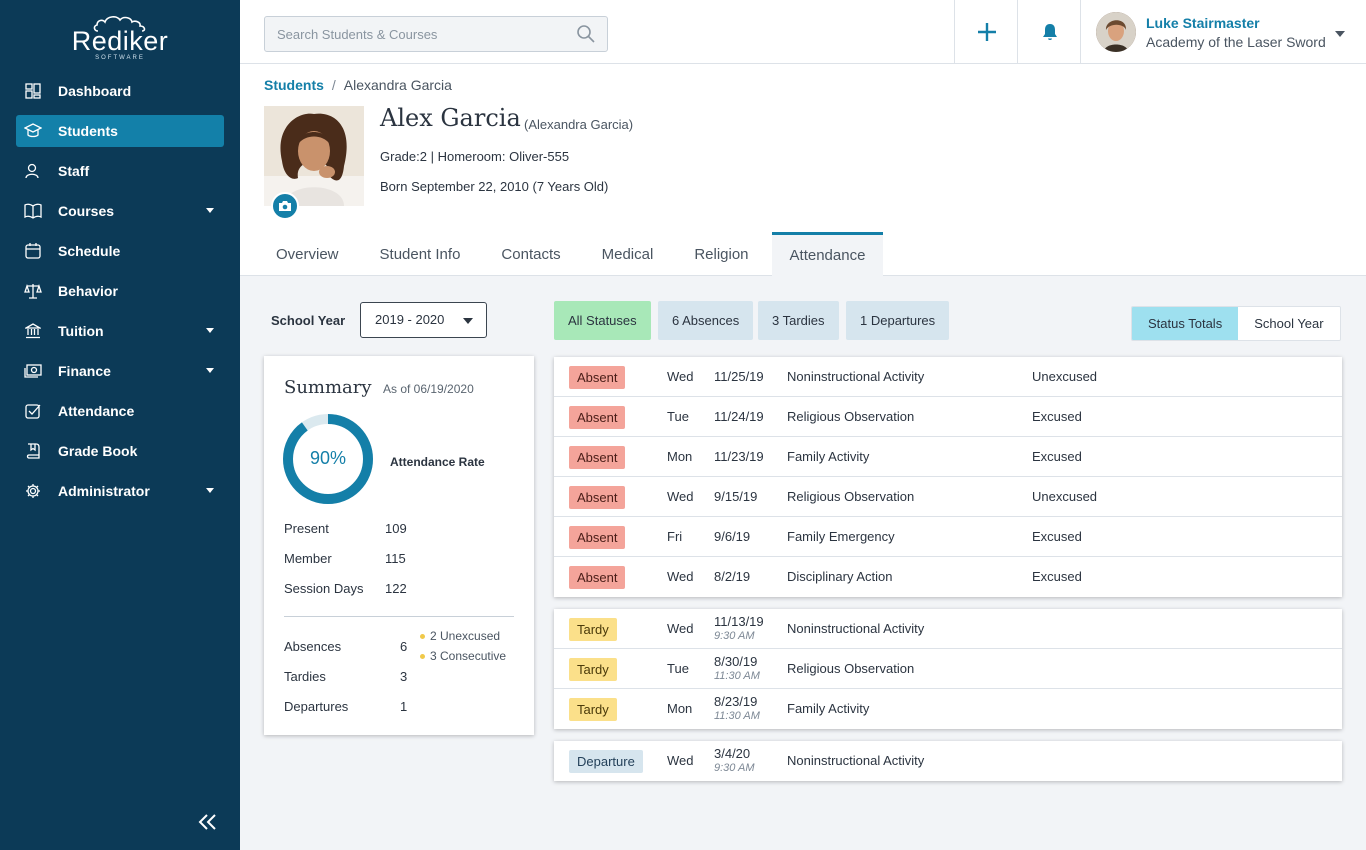  Describe the element at coordinates (120, 211) in the screenshot. I see `sidebar-item-courses: Courses` at that location.